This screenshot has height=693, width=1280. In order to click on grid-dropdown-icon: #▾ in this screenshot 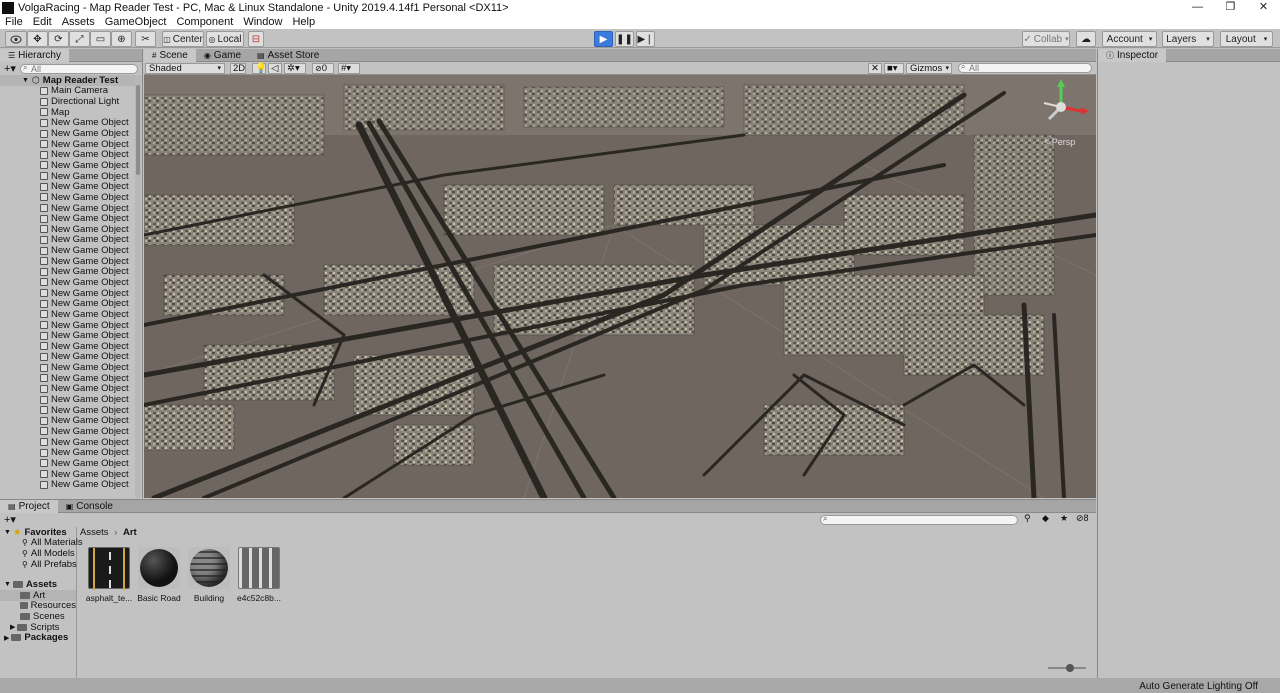, I will do `click(349, 68)`.